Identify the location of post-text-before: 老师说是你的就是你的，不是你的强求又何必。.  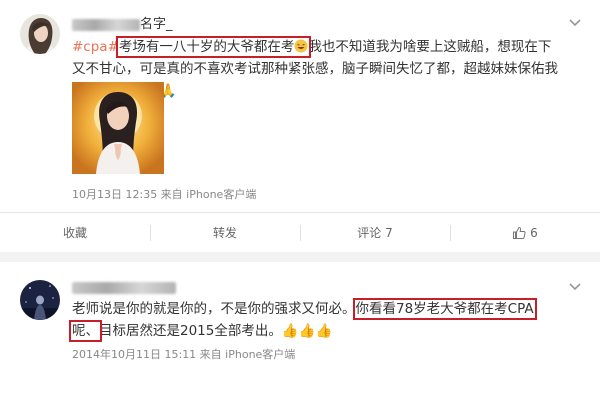
(214, 309).